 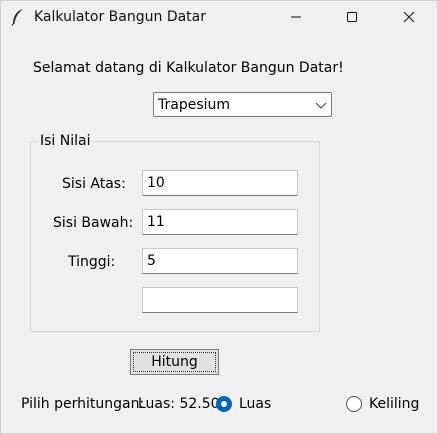 I want to click on maximize-button, so click(x=352, y=17).